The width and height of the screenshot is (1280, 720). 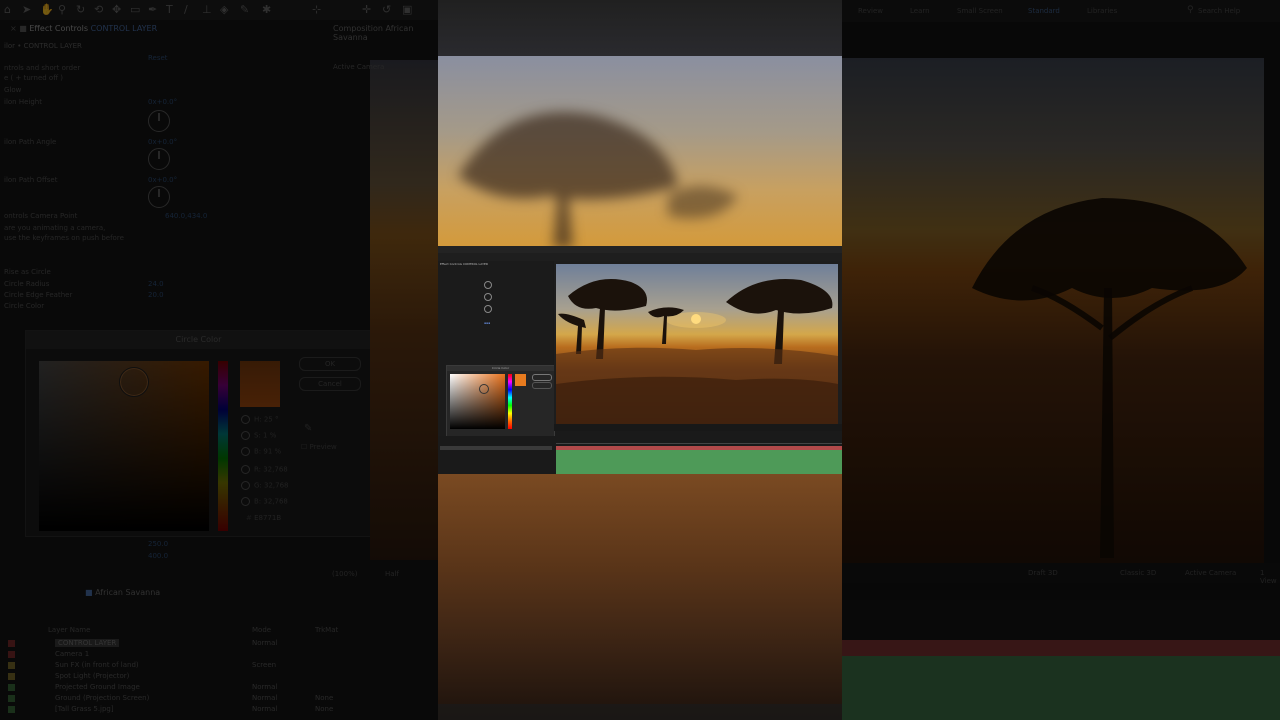 I want to click on move-tool-icon: ✛, so click(x=367, y=9).